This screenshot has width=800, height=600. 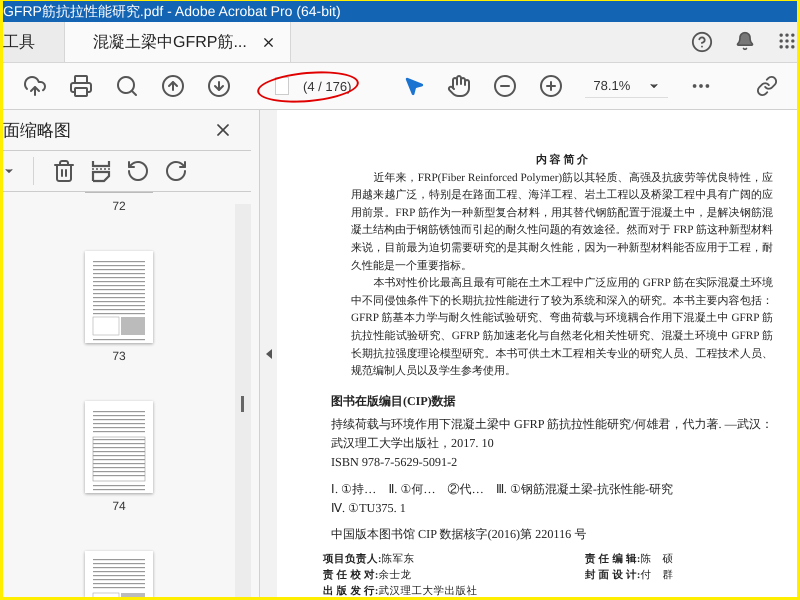 What do you see at coordinates (127, 86) in the screenshot?
I see `search-icon` at bounding box center [127, 86].